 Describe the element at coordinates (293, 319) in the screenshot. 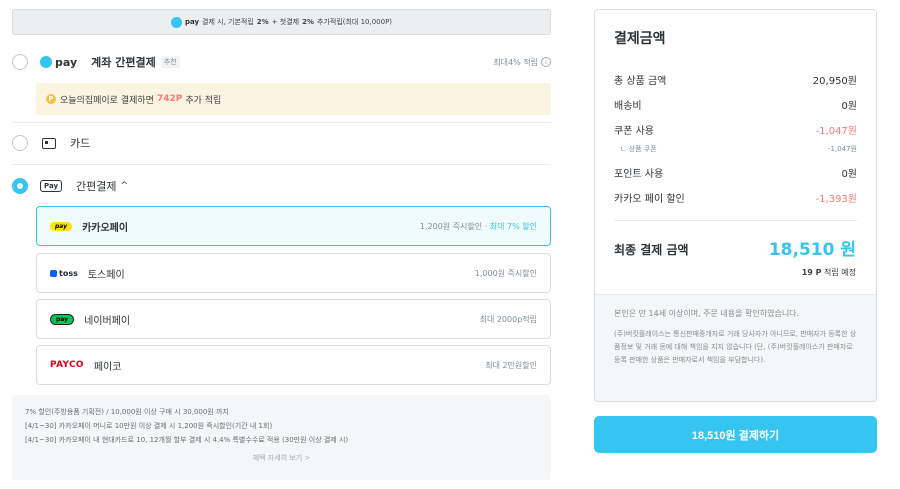

I see `easy-option-naverpay: pay 네이버페이 최대 2000p적립` at that location.